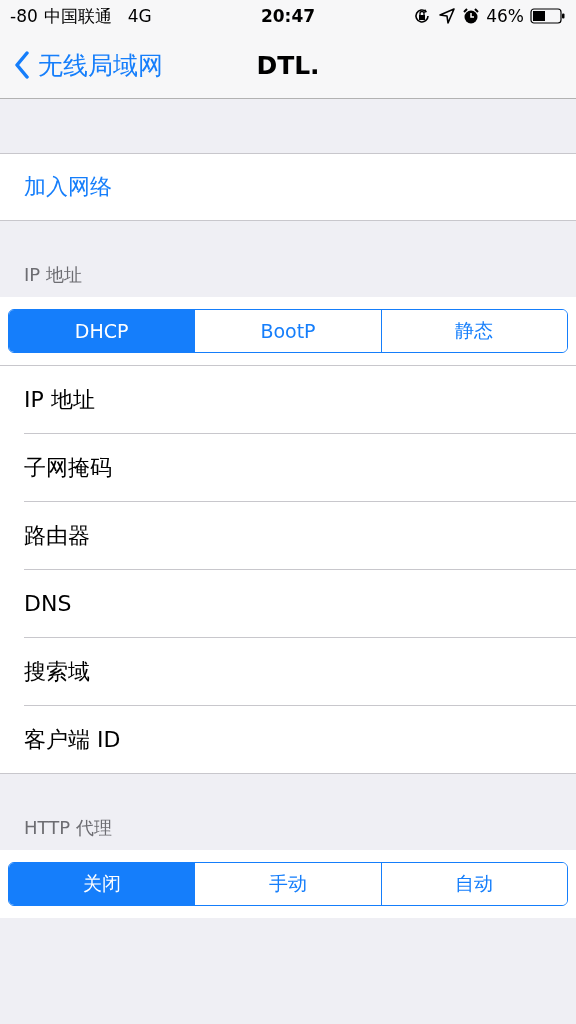 The image size is (576, 1024). What do you see at coordinates (300, 468) in the screenshot?
I see `setting-row: 子网掩码` at bounding box center [300, 468].